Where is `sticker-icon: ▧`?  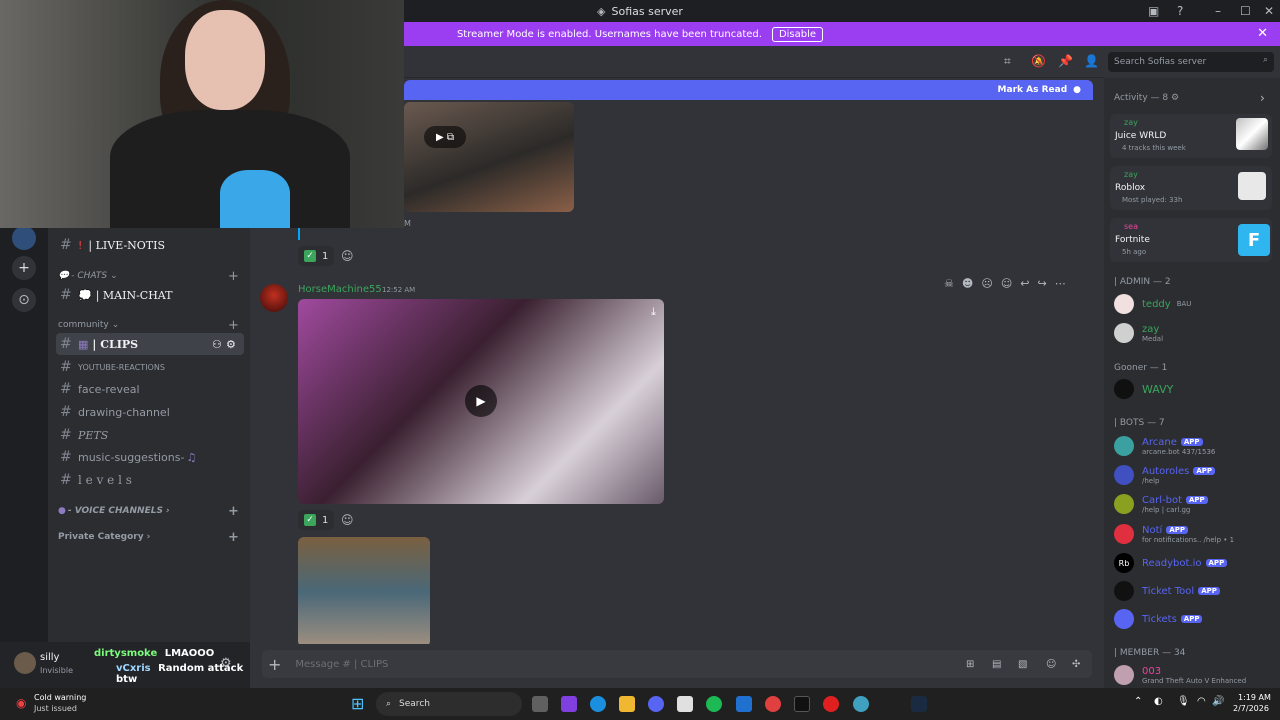
sticker-icon: ▧ is located at coordinates (1022, 664).